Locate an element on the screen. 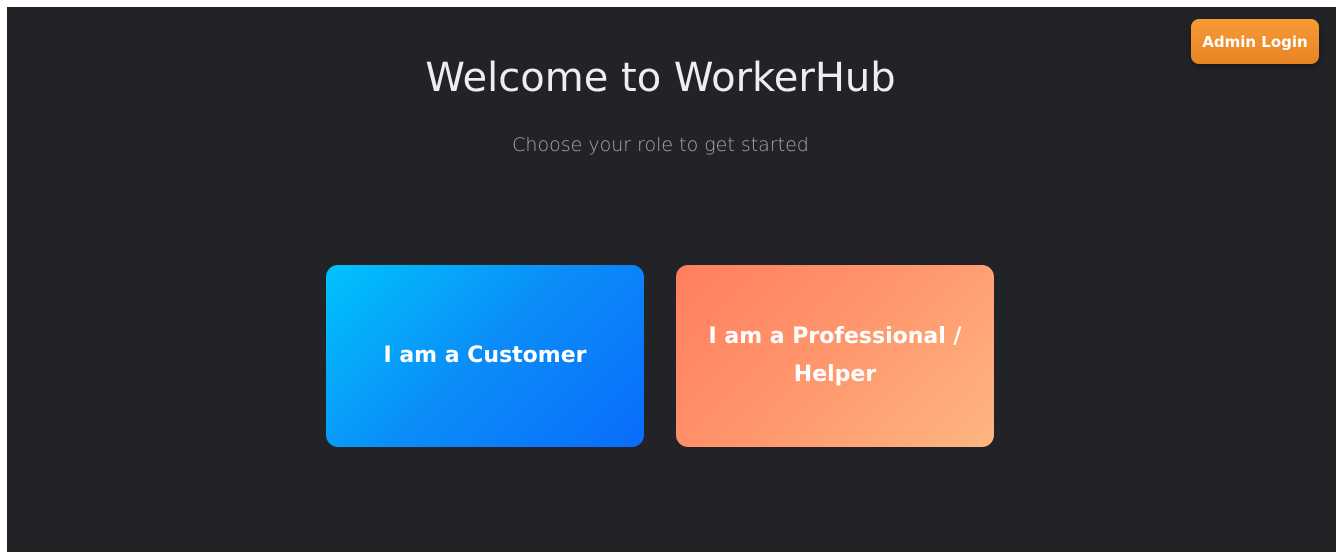 This screenshot has height=552, width=1336. professional-role-card: I am a Professional / Helper is located at coordinates (835, 356).